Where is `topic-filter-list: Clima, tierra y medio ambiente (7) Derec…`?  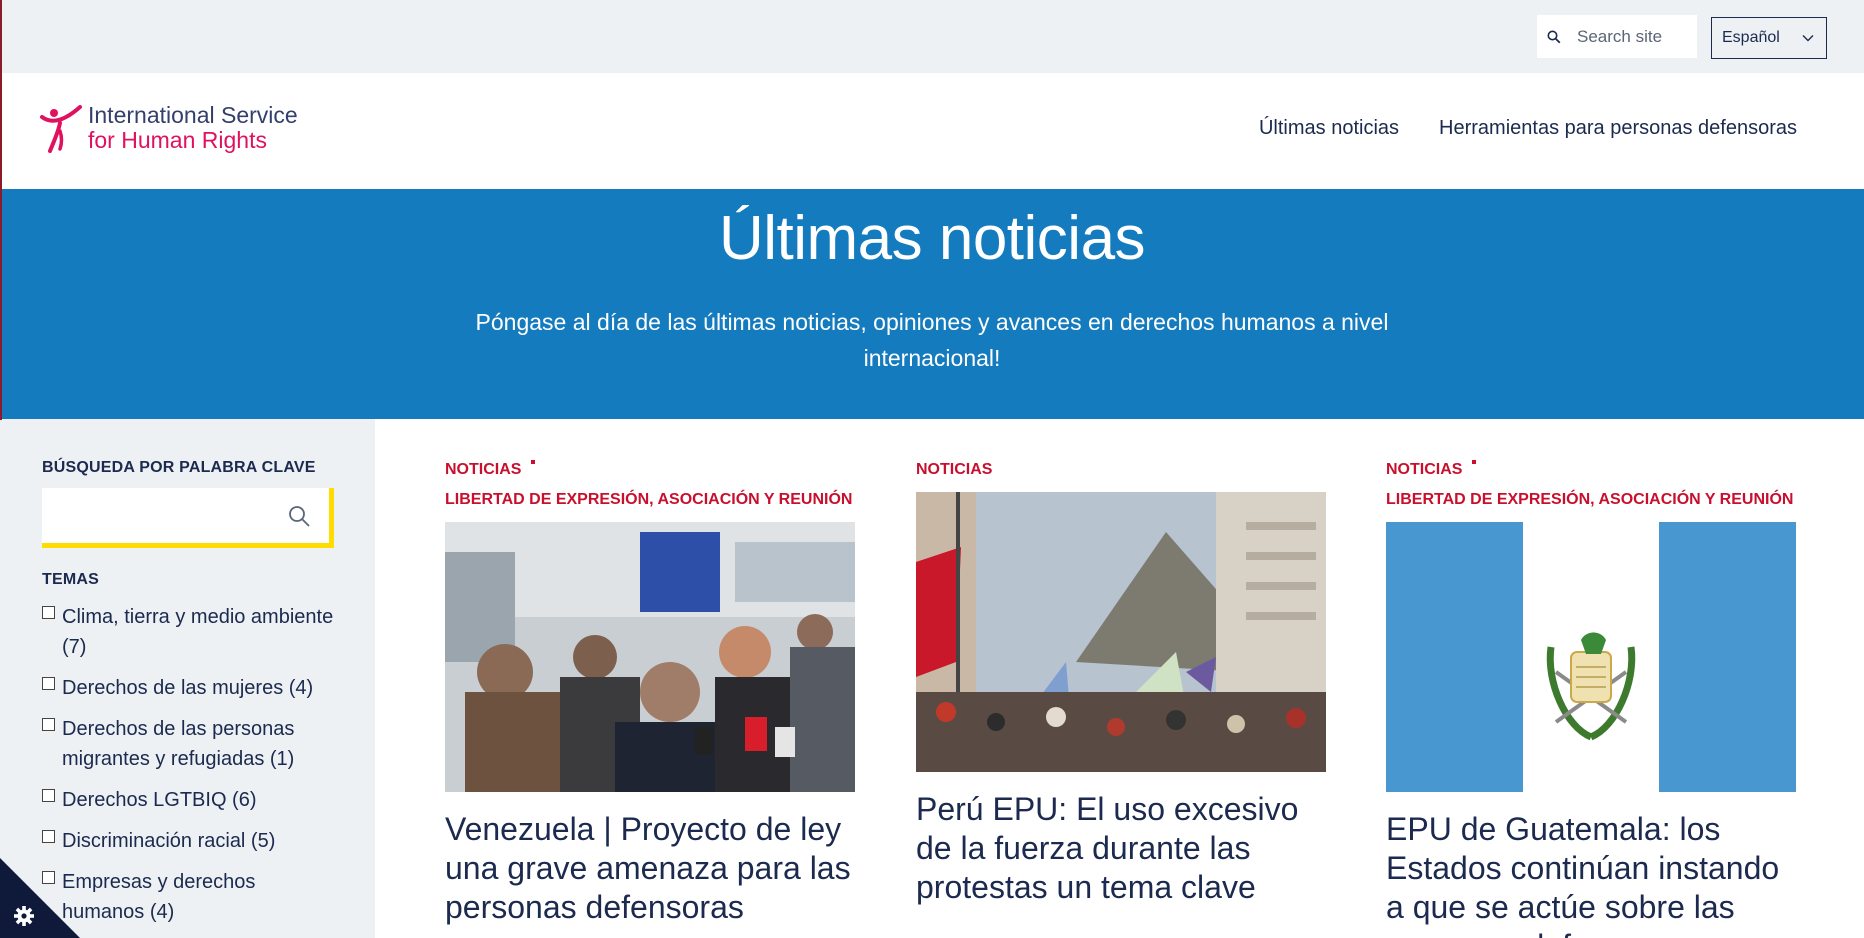 topic-filter-list: Clima, tierra y medio ambiente (7) Derec… is located at coordinates (192, 770).